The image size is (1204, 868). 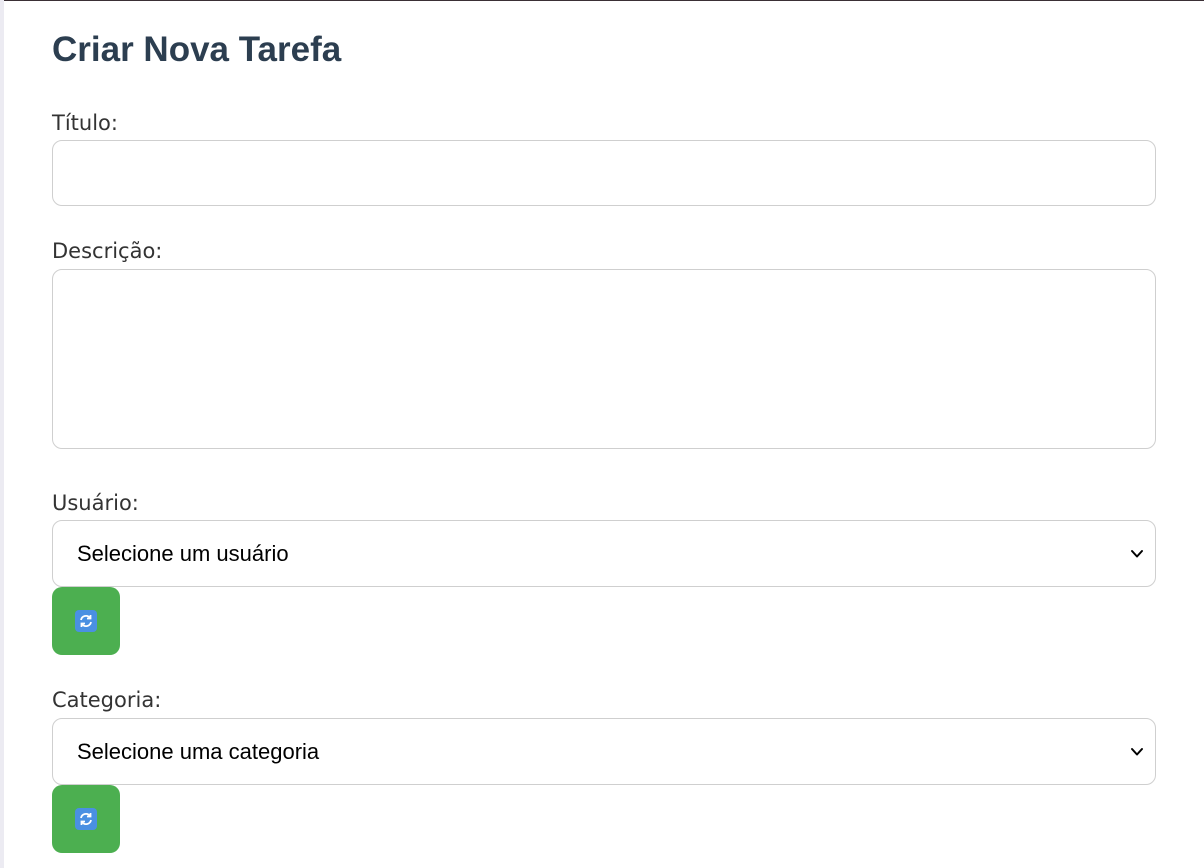 What do you see at coordinates (197, 49) in the screenshot?
I see `page-title: Criar Nova Tarefa` at bounding box center [197, 49].